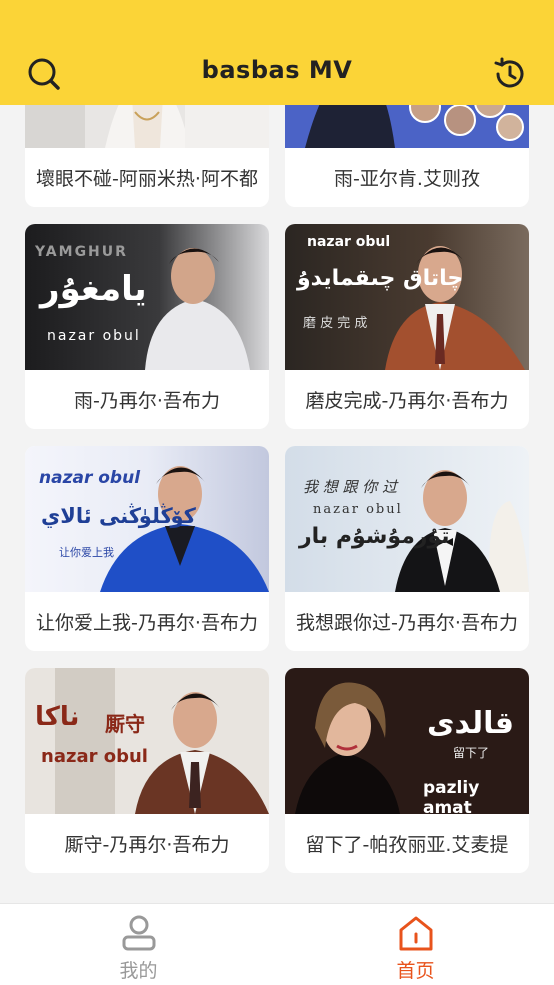 The height and width of the screenshot is (985, 554). What do you see at coordinates (147, 623) in the screenshot?
I see `video-title: 让你爱上我-乃再尔·吾布力` at bounding box center [147, 623].